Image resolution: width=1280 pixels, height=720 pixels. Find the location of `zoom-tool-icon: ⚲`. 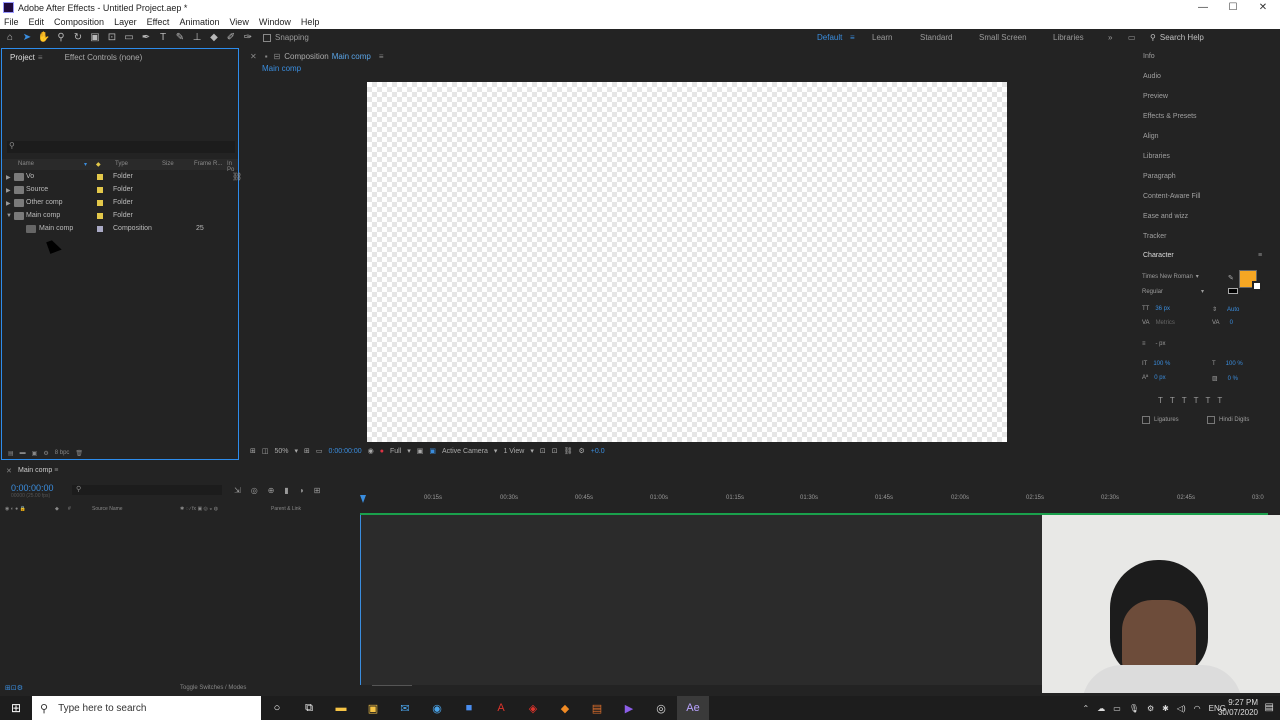

zoom-tool-icon: ⚲ is located at coordinates (61, 38).